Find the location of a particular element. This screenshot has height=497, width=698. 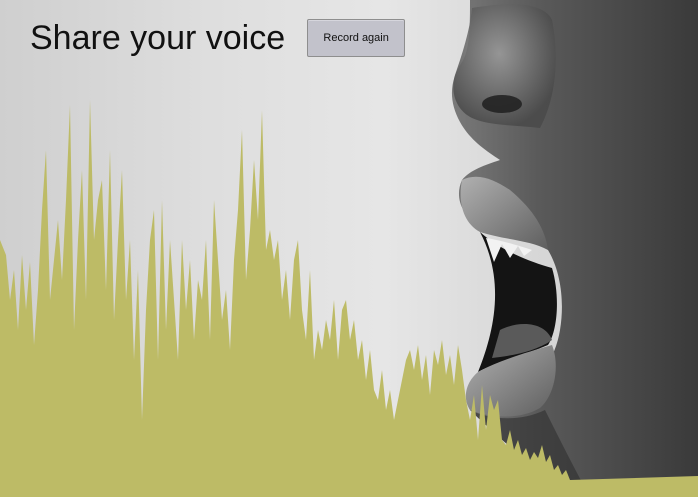

page-title: Share your voice is located at coordinates (158, 38).